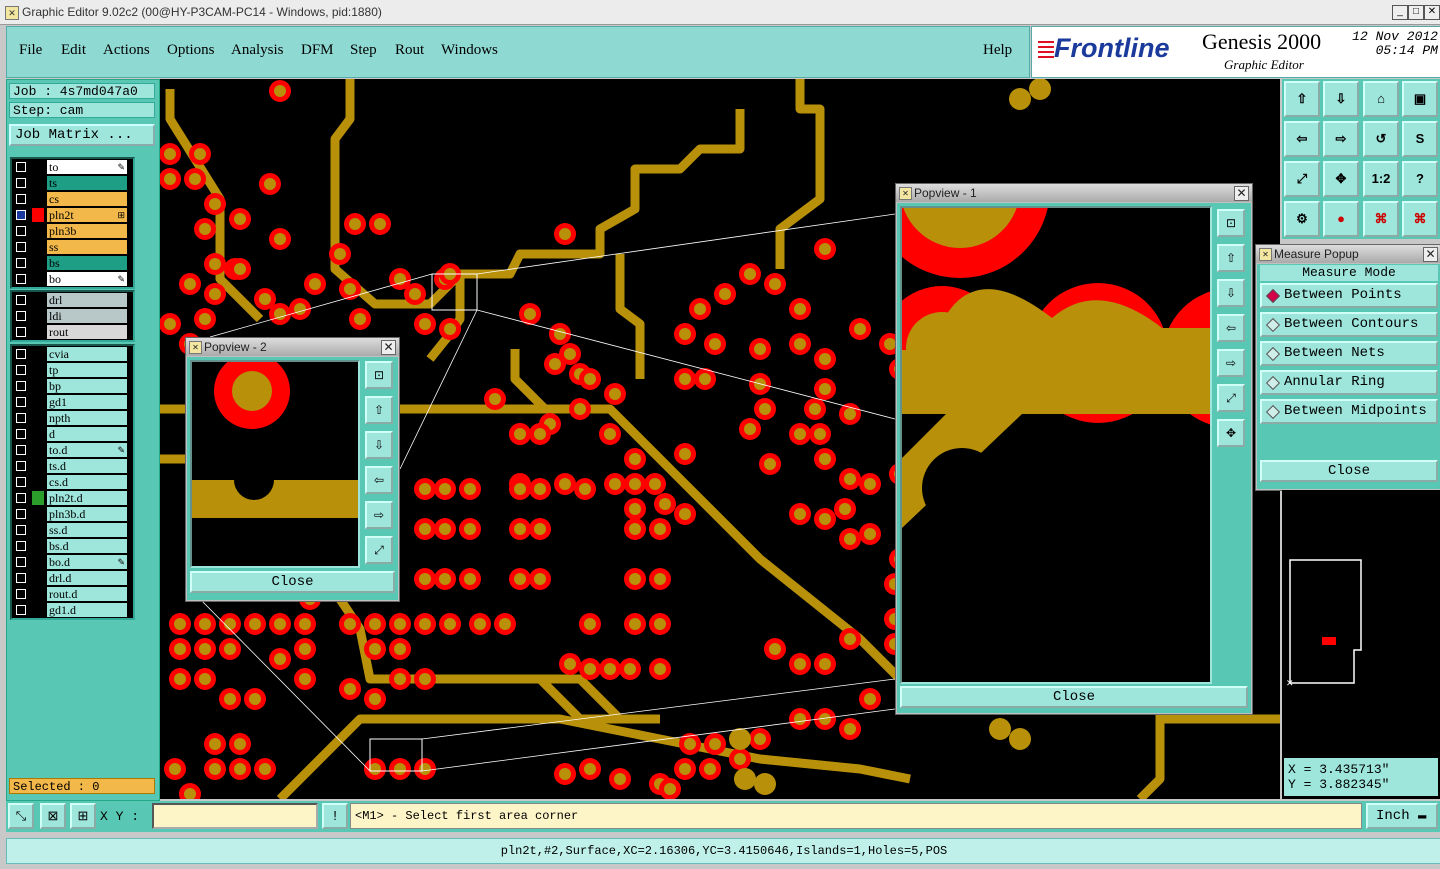 The image size is (1440, 869). Describe the element at coordinates (87, 231) in the screenshot. I see `layer-name: pln3b` at that location.